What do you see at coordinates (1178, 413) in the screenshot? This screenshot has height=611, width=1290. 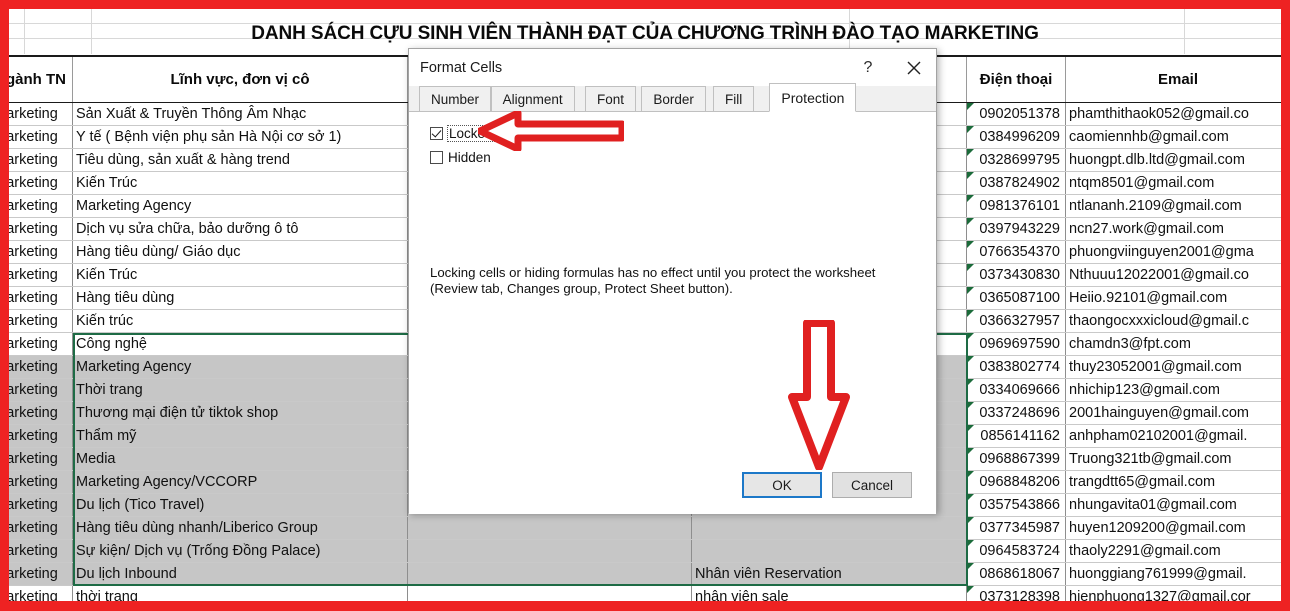 I see `cell-email: 2001hainguyen@gmail.com` at bounding box center [1178, 413].